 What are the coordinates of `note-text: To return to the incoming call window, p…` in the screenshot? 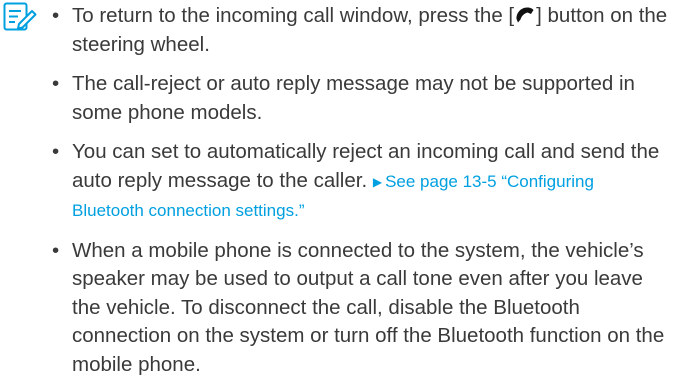 It's located at (293, 15).